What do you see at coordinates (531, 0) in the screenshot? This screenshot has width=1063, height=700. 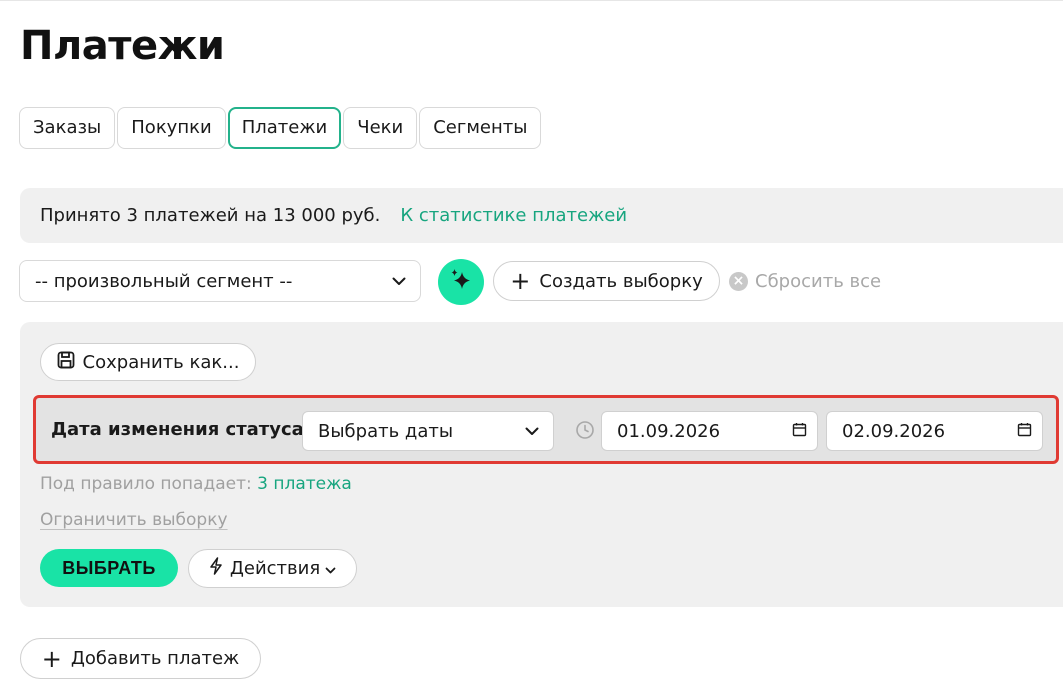 I see `top-divider` at bounding box center [531, 0].